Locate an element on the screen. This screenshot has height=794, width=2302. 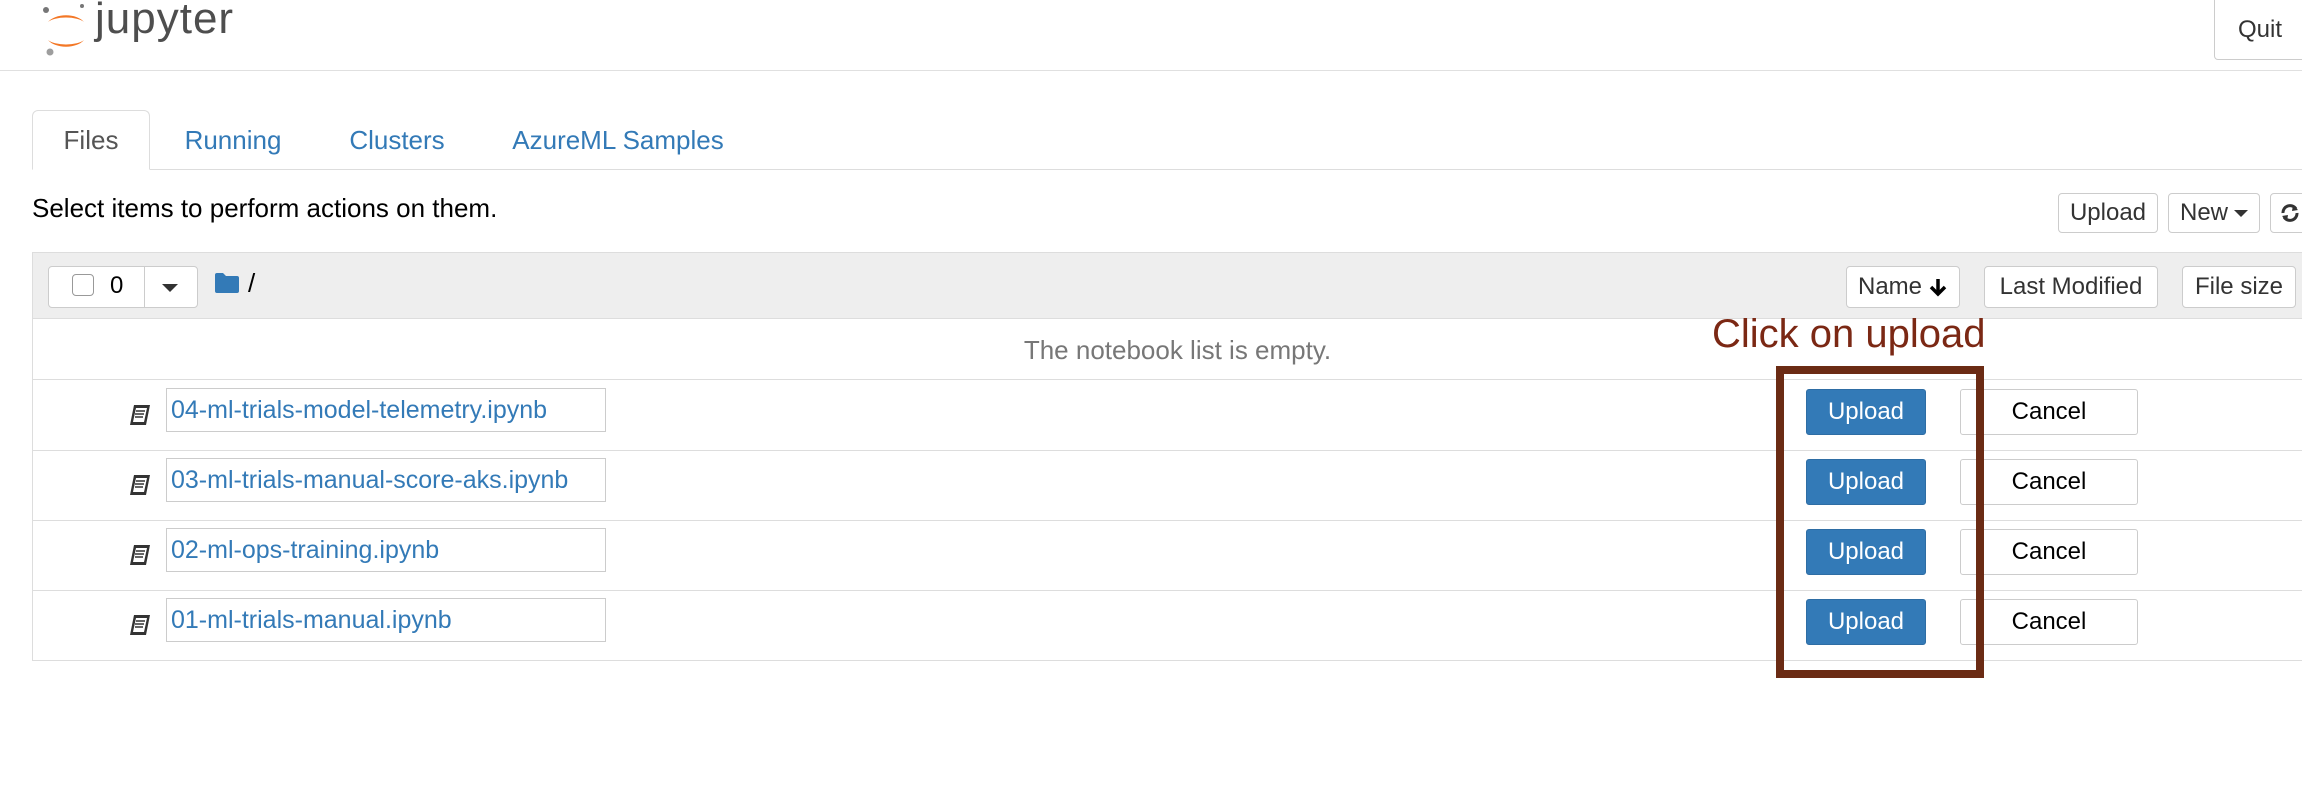
select-menu-caret-icon is located at coordinates (170, 288).